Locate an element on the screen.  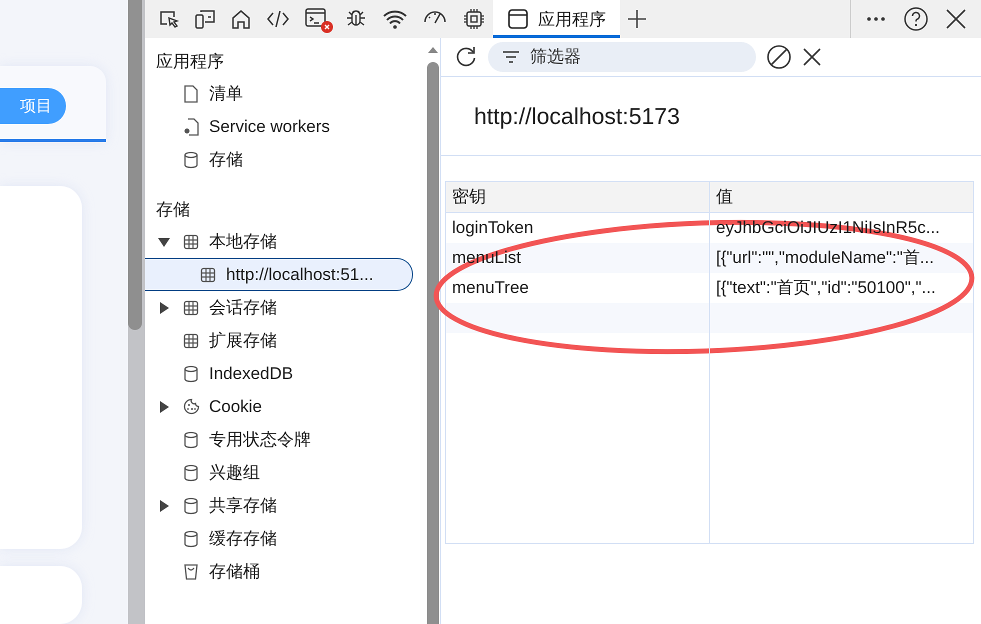
delete-icon is located at coordinates (812, 57).